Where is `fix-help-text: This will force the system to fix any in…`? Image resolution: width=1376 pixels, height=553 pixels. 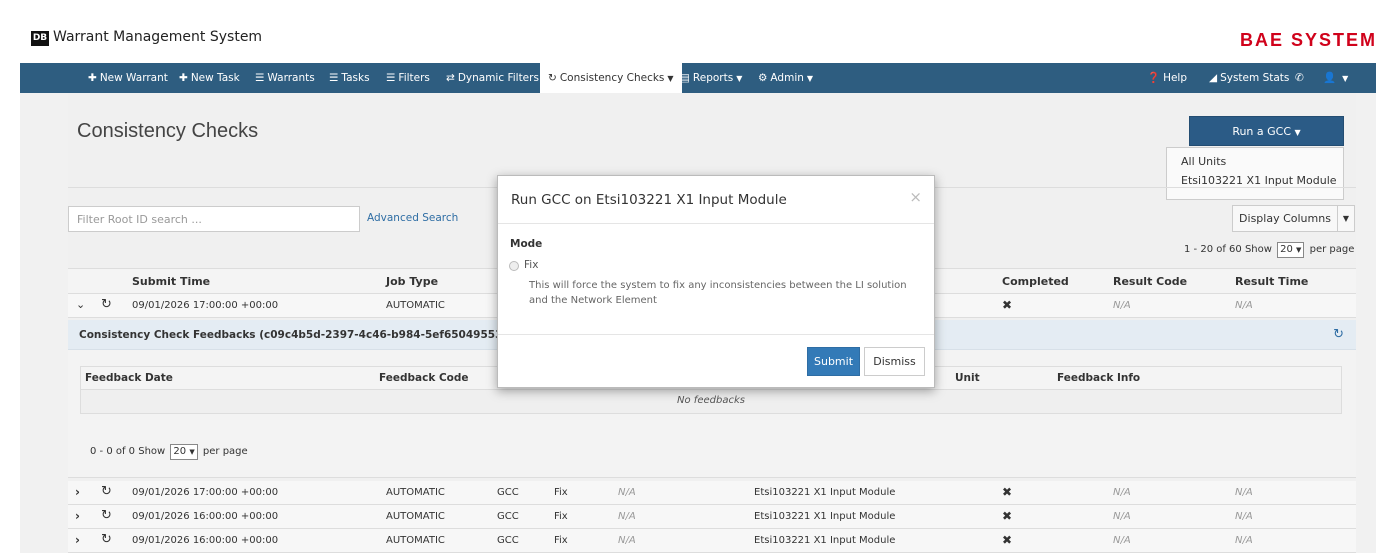 fix-help-text: This will force the system to fix any in… is located at coordinates (718, 293).